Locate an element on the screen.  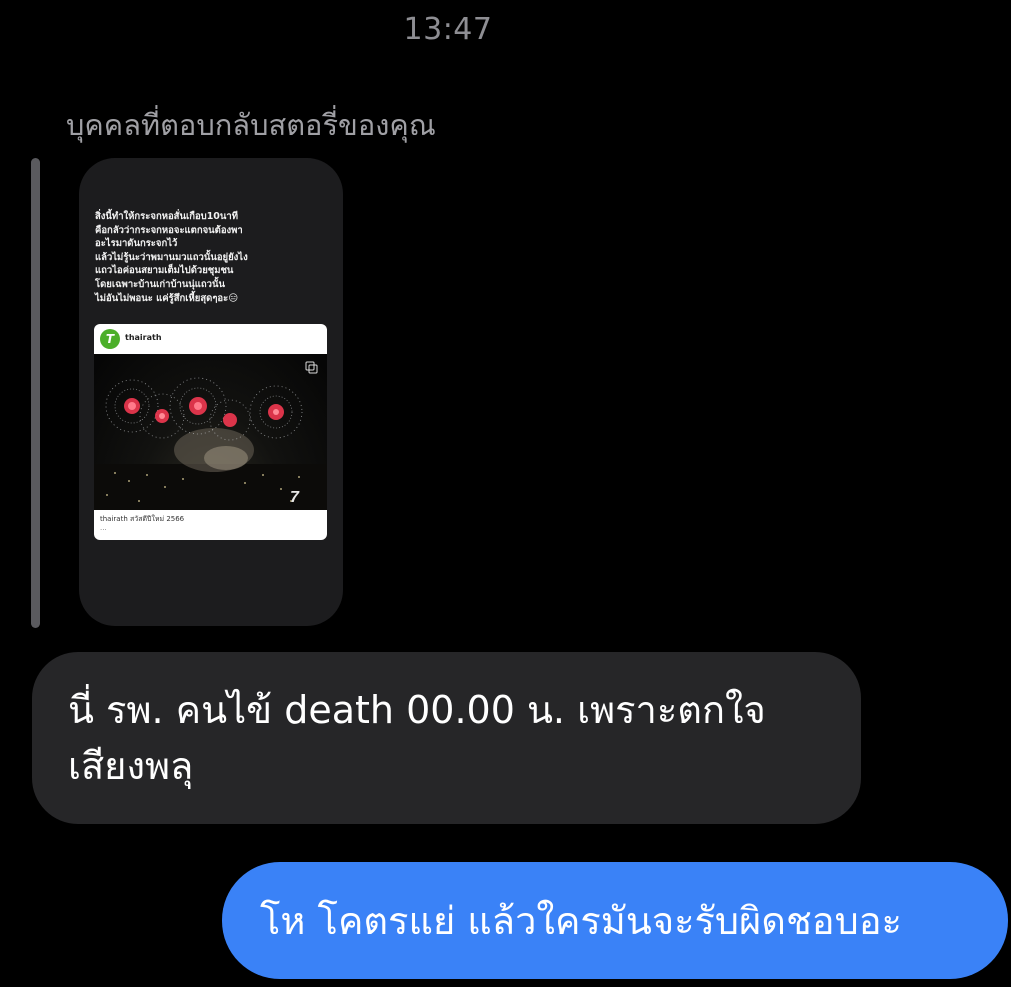
avatar: T is located at coordinates (110, 339).